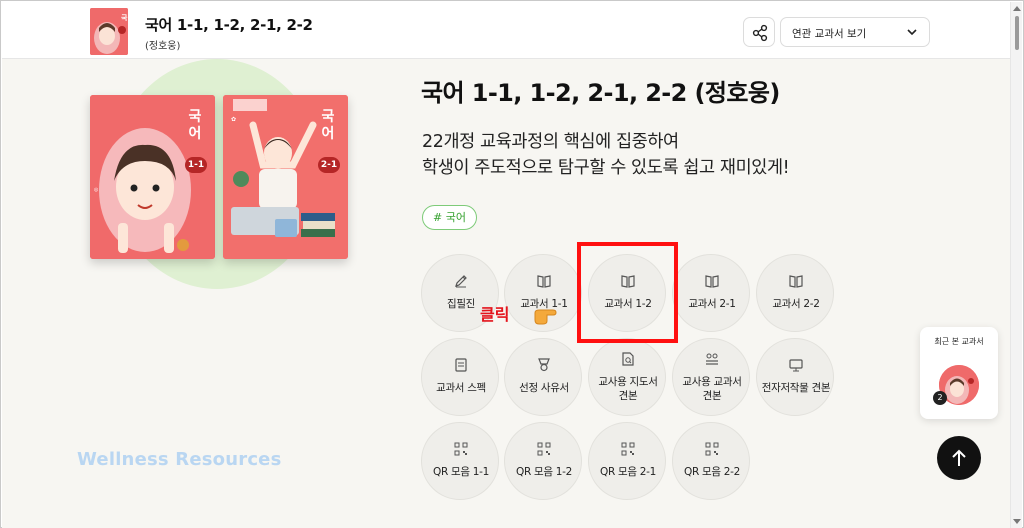 This screenshot has width=1024, height=528. I want to click on qr-collection-2-1-label: QR 모음 2-1, so click(627, 472).